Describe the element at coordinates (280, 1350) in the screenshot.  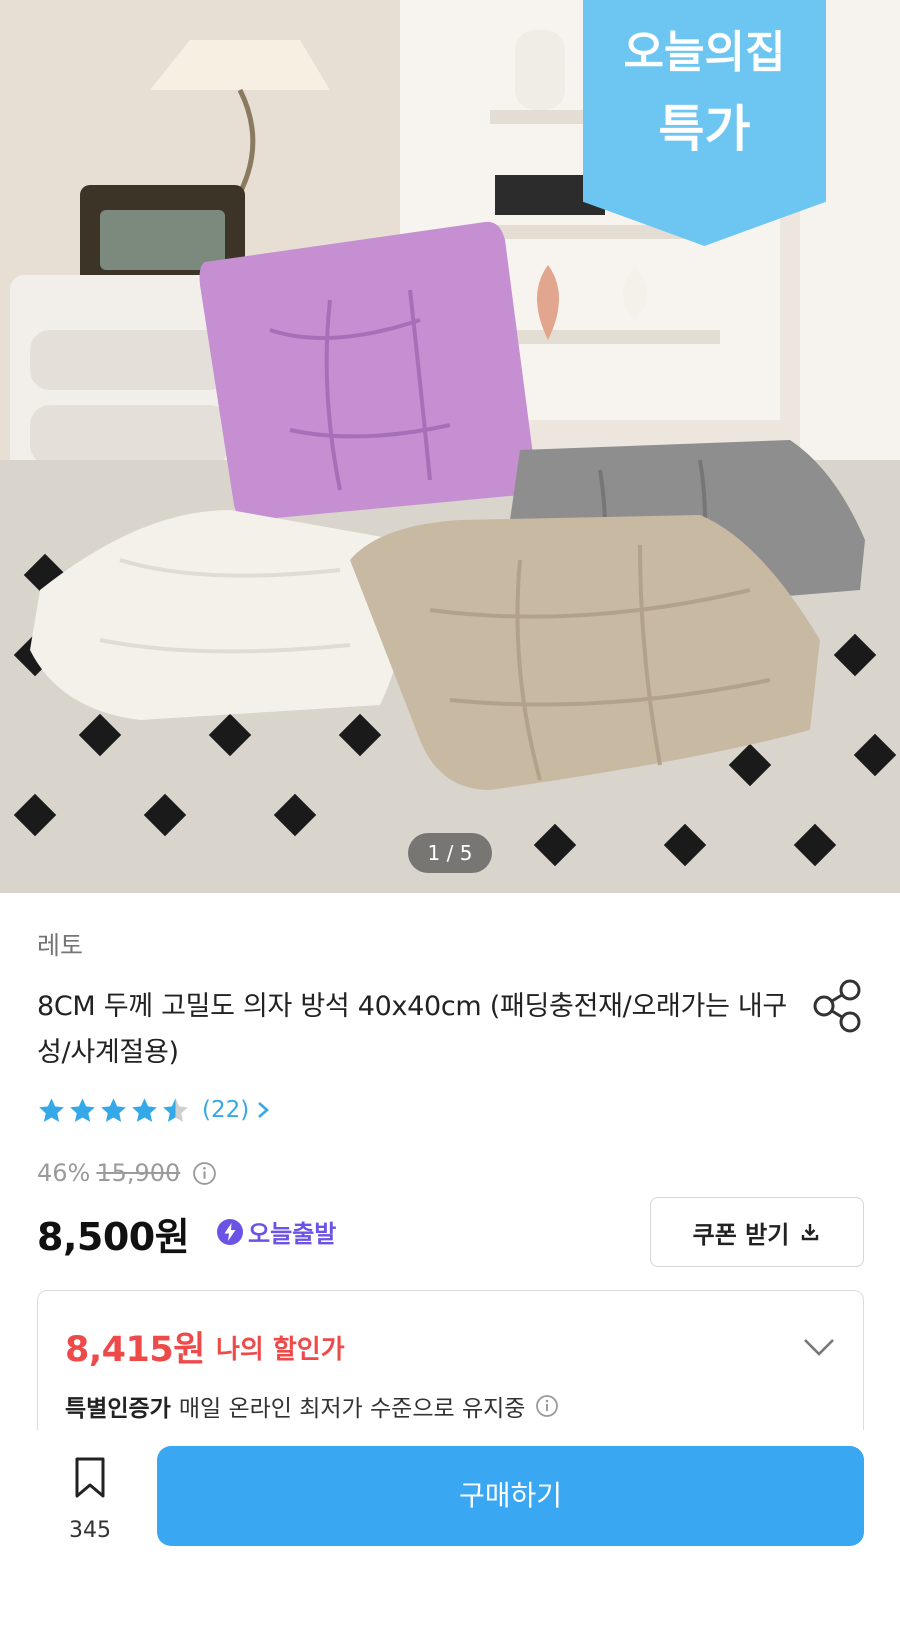
I see `my-discount-label: 나의 할인가` at that location.